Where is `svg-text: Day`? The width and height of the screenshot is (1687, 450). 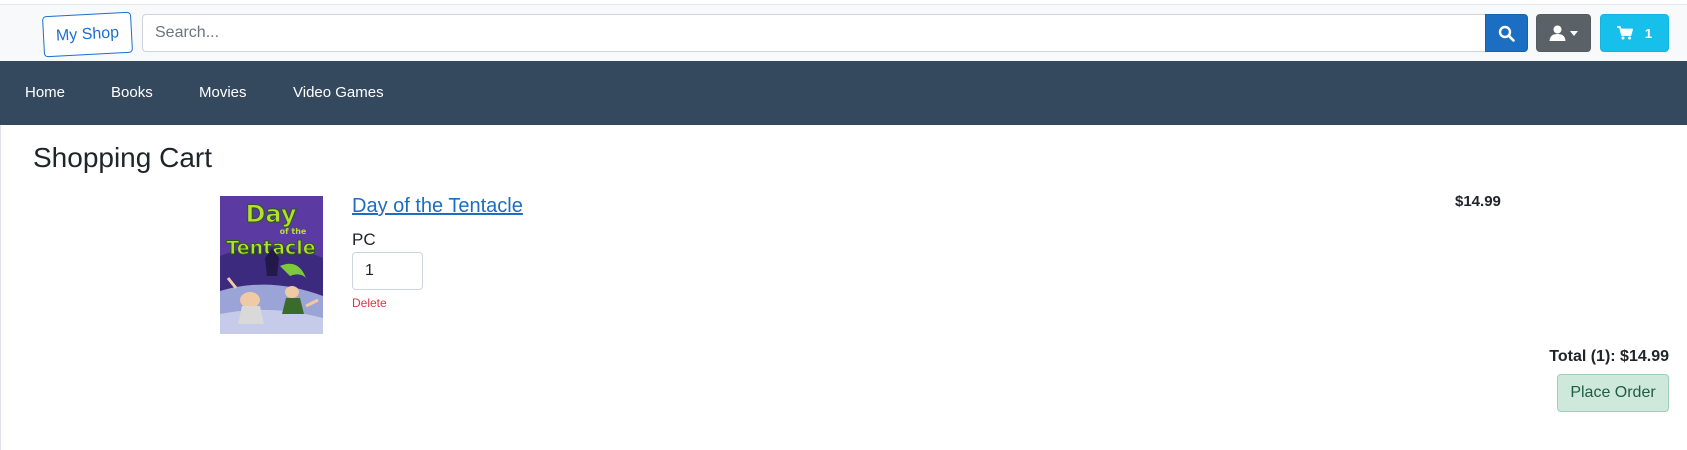 svg-text: Day is located at coordinates (270, 214).